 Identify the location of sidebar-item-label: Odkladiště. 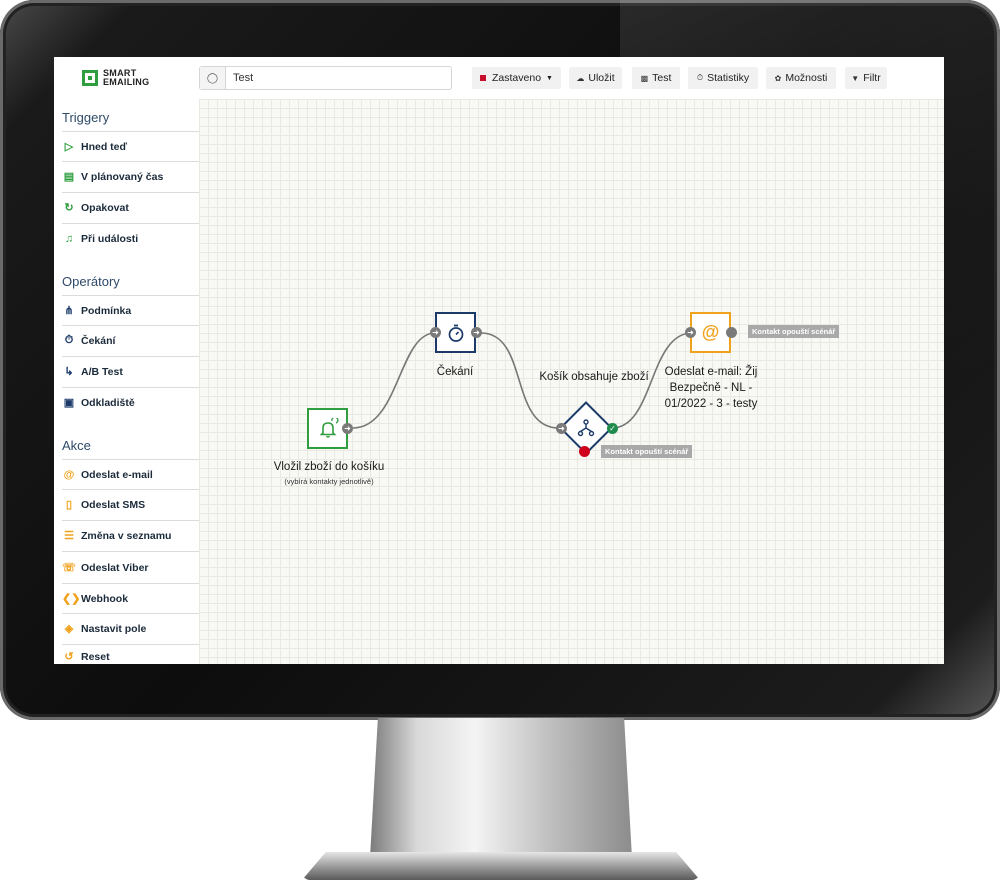
(108, 402).